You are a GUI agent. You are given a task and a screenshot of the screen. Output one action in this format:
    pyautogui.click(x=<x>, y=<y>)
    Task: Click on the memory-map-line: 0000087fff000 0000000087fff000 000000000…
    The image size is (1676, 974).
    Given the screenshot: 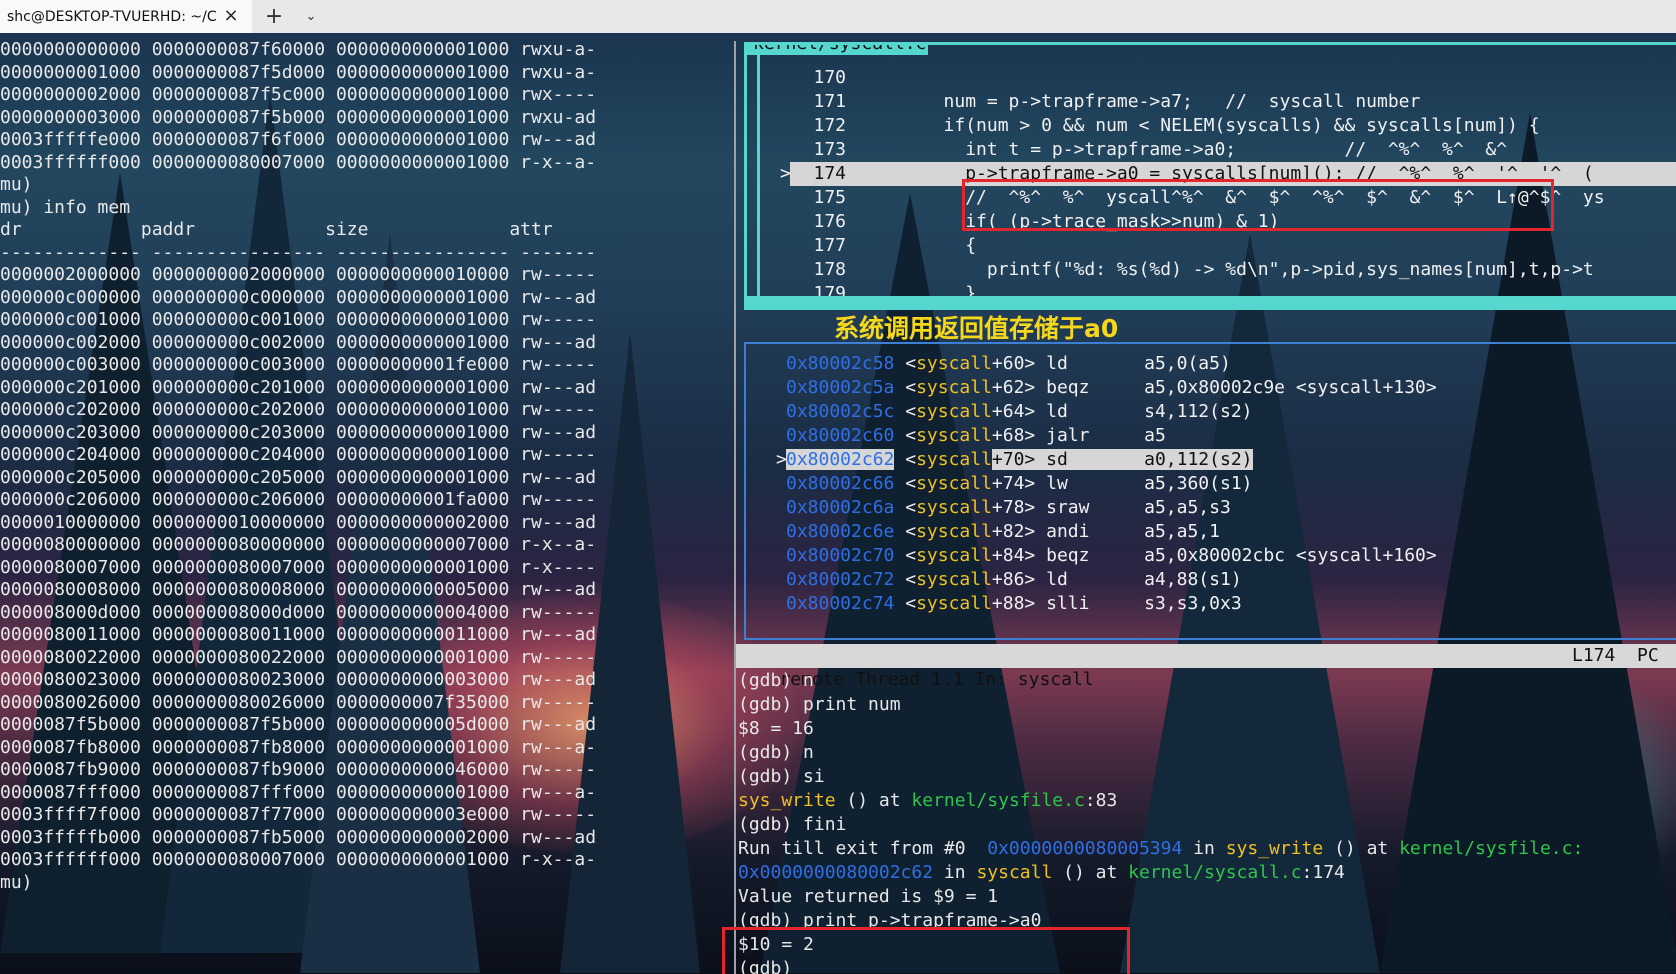 What is the action you would take?
    pyautogui.click(x=298, y=792)
    